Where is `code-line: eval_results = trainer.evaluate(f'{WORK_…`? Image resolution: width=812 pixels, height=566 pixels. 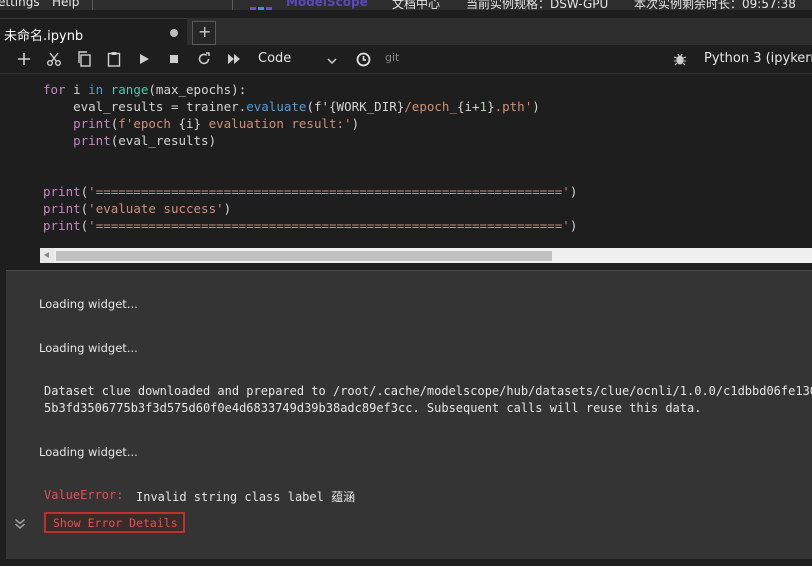
code-line: eval_results = trainer.evaluate(f'{WORK_… is located at coordinates (306, 106).